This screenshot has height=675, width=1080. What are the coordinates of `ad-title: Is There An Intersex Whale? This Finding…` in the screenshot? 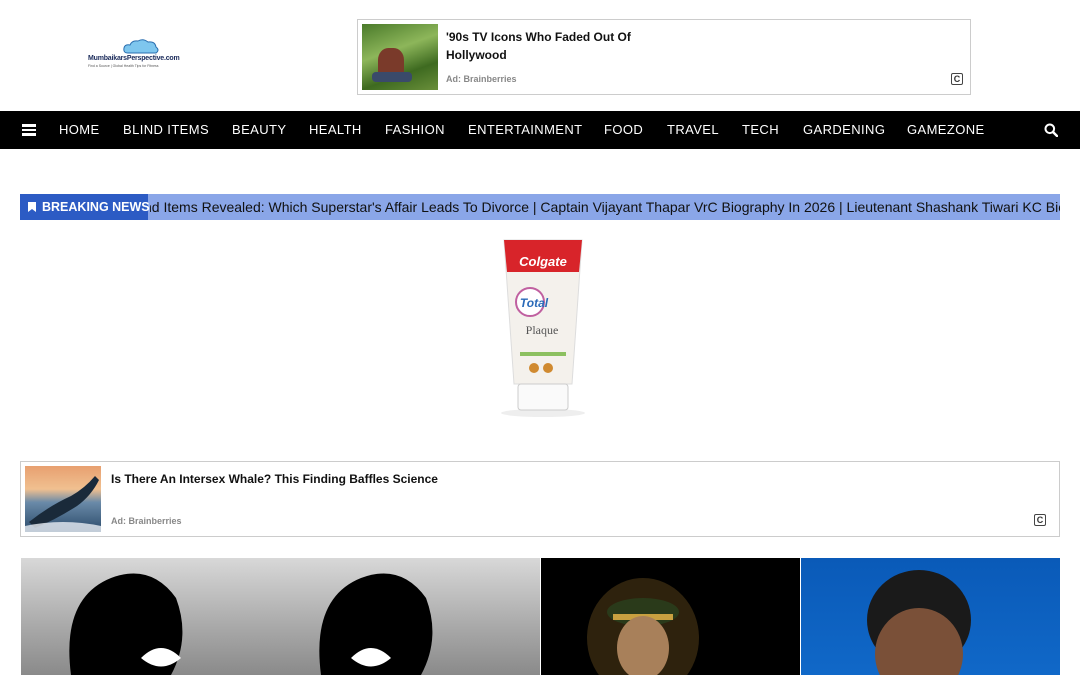 It's located at (361, 479).